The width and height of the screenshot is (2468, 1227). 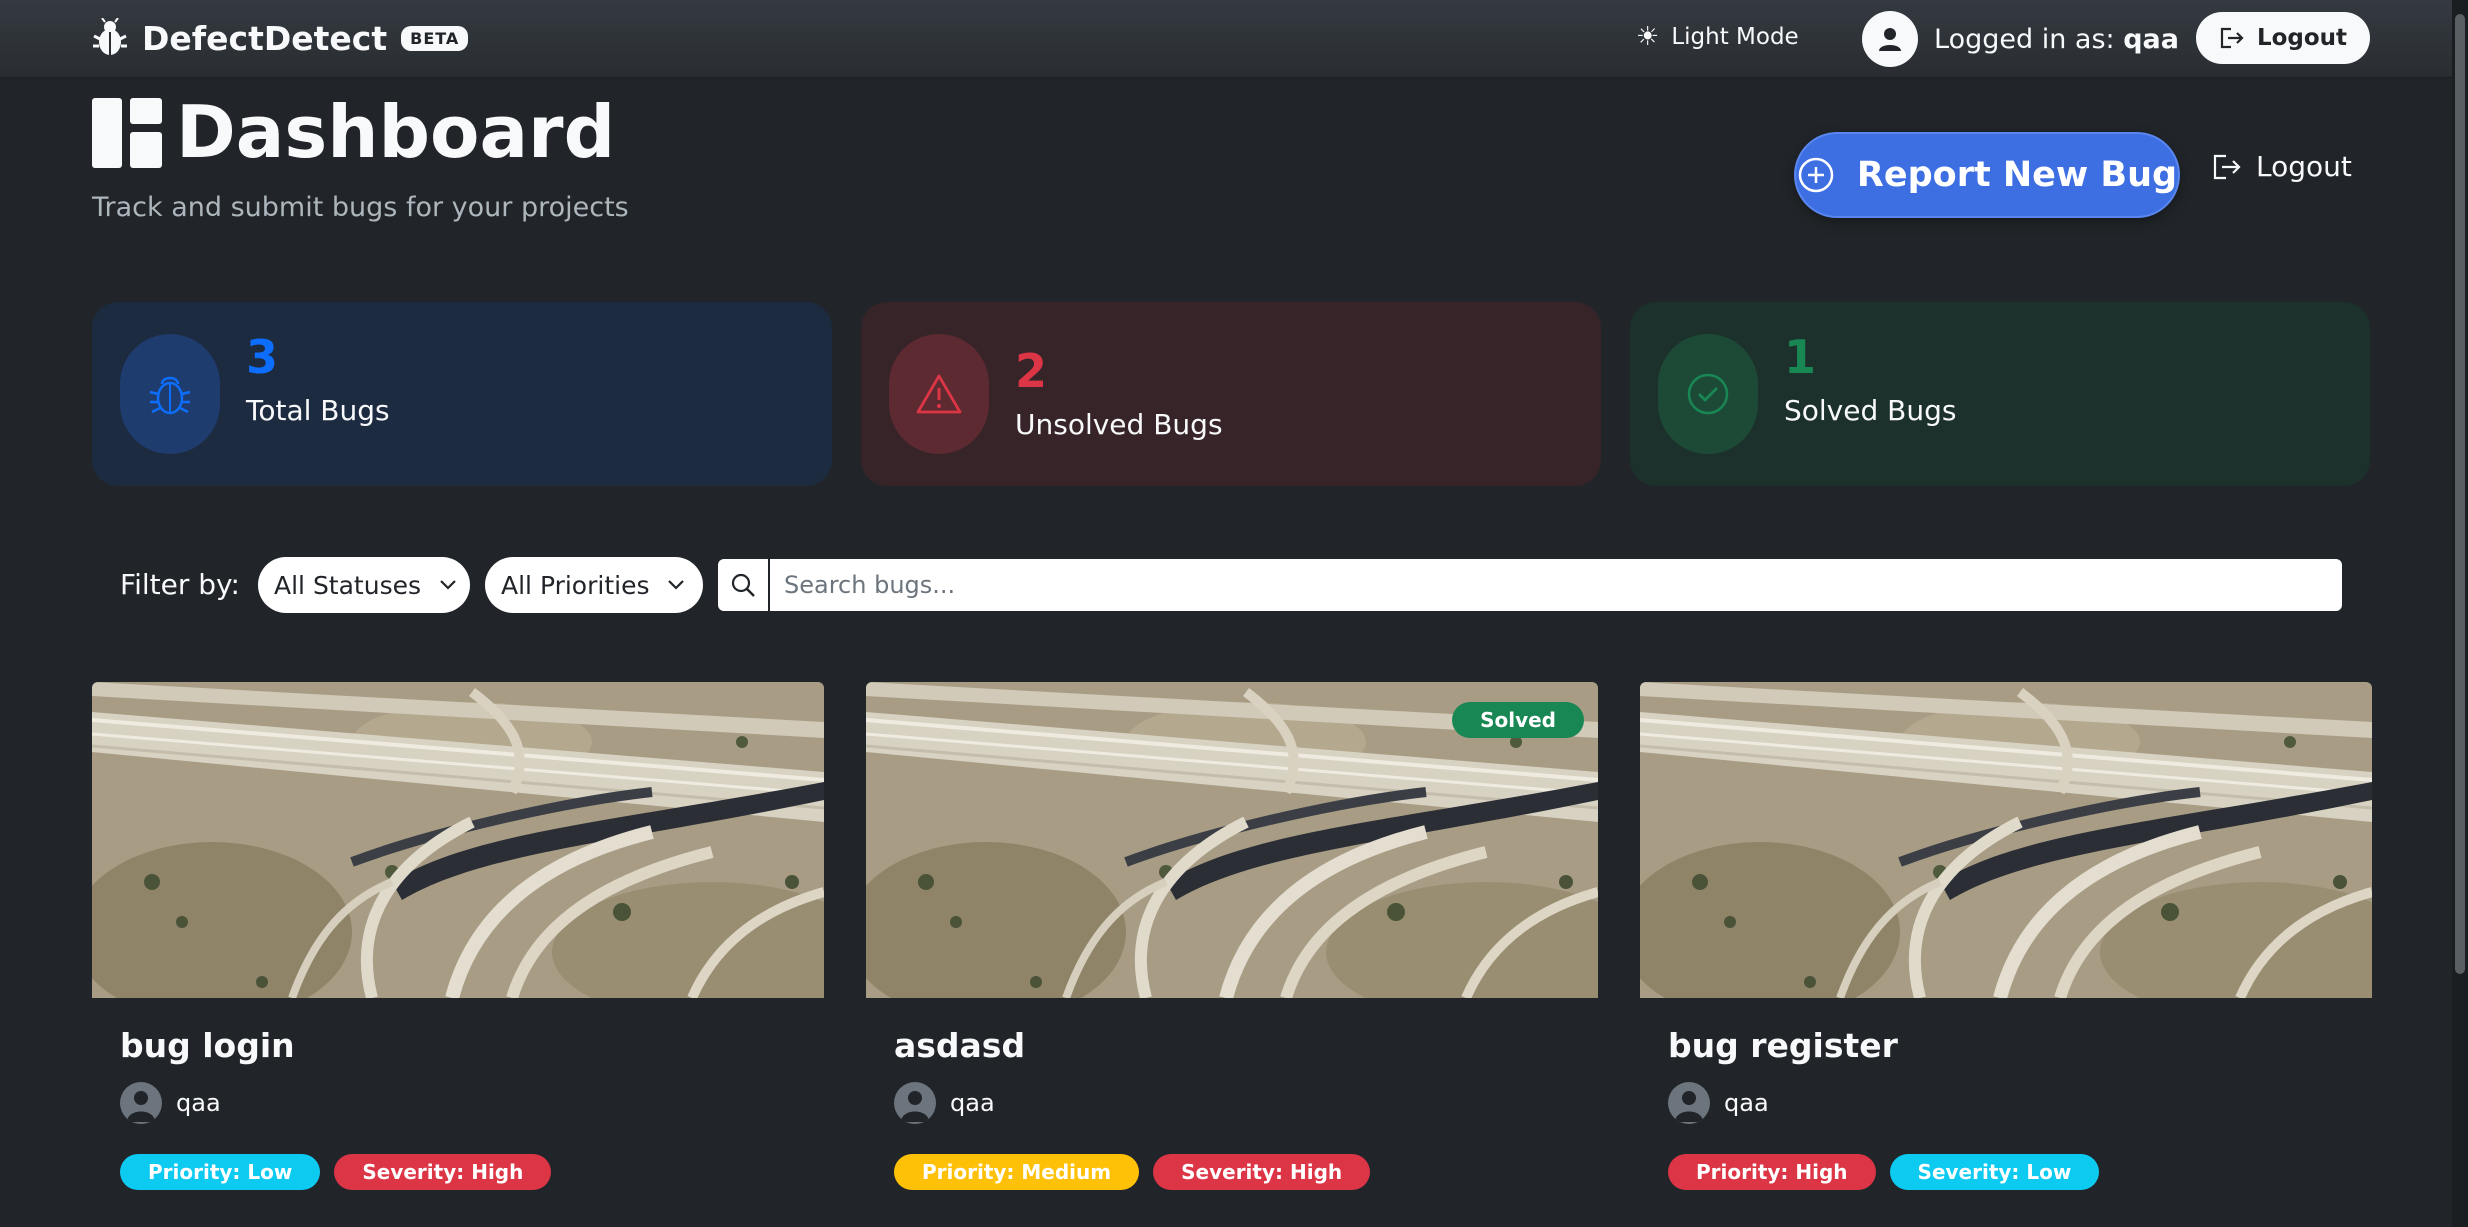 I want to click on bug-icon, so click(x=170, y=394).